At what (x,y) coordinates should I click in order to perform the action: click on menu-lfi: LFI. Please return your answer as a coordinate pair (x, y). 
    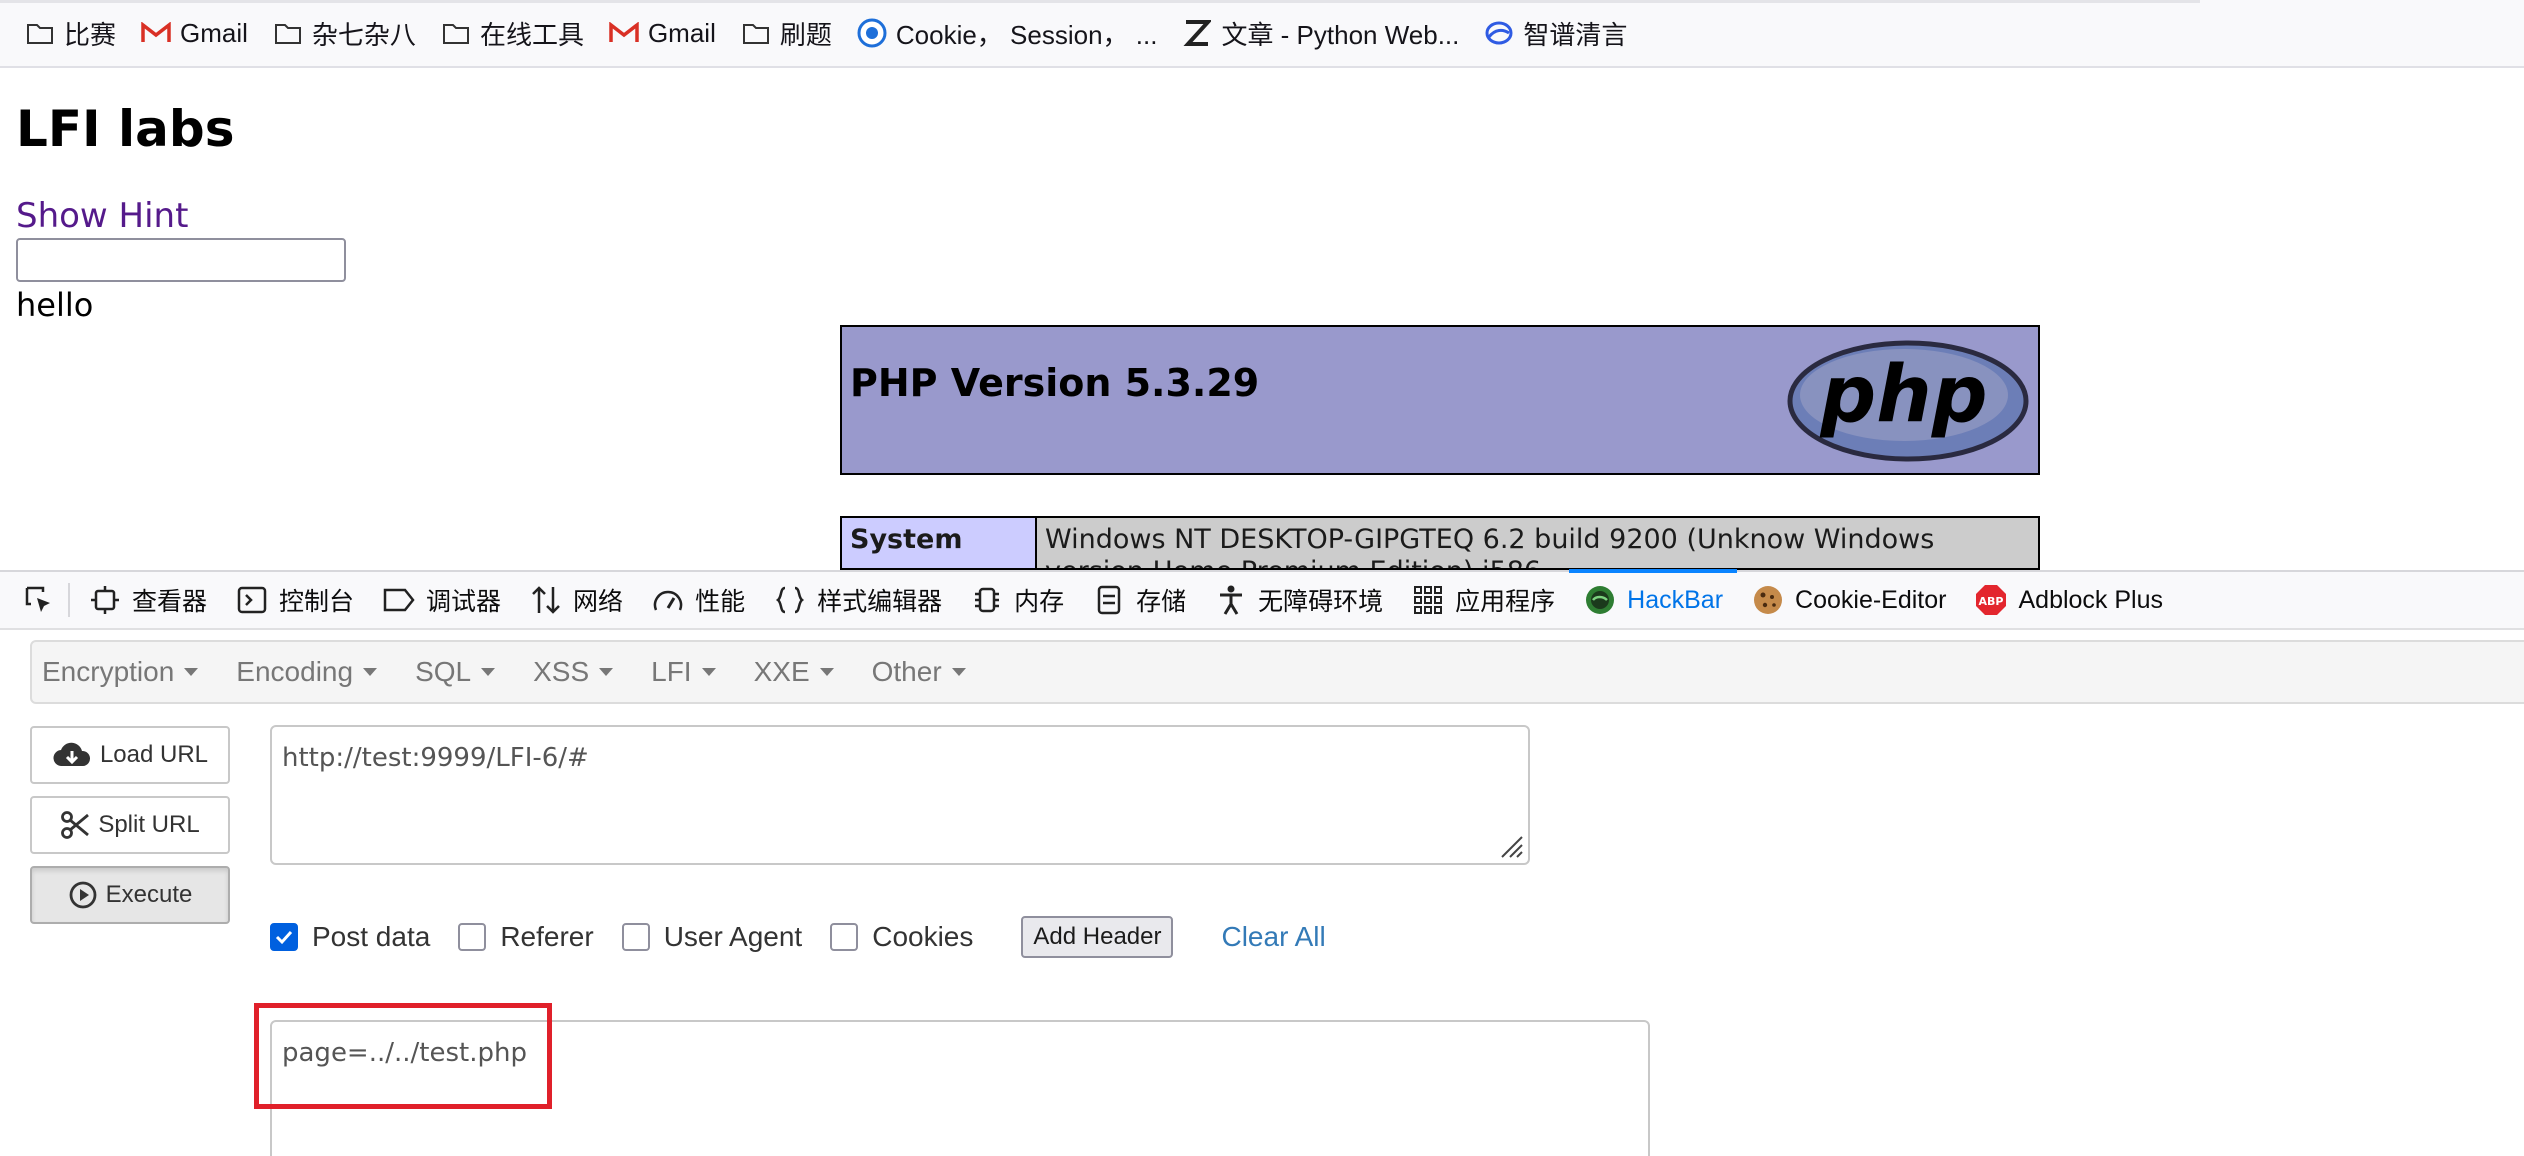
    Looking at the image, I should click on (683, 672).